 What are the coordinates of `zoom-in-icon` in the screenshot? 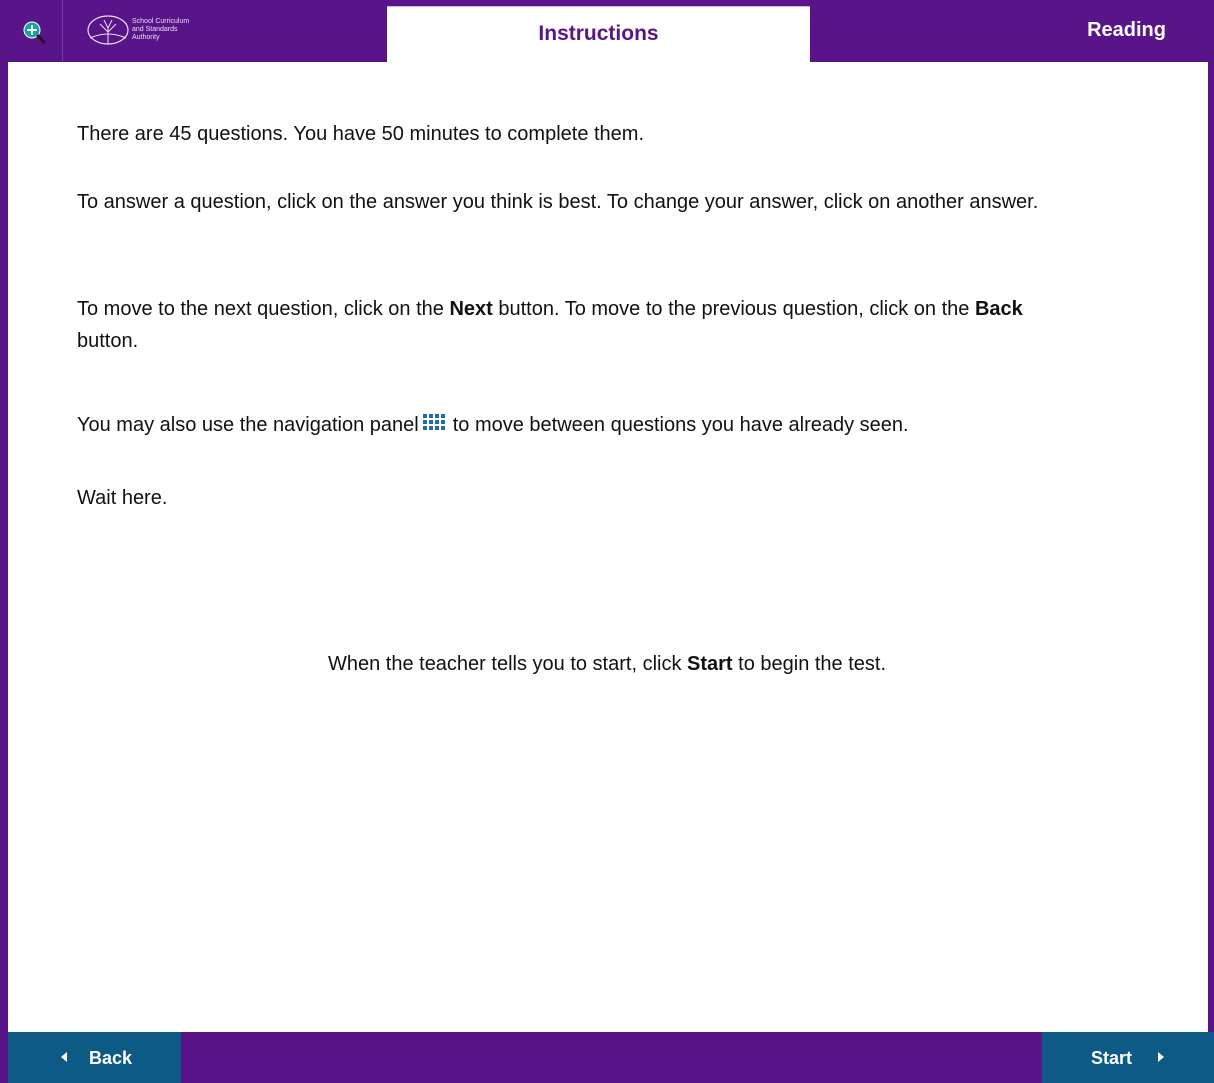 It's located at (34, 32).